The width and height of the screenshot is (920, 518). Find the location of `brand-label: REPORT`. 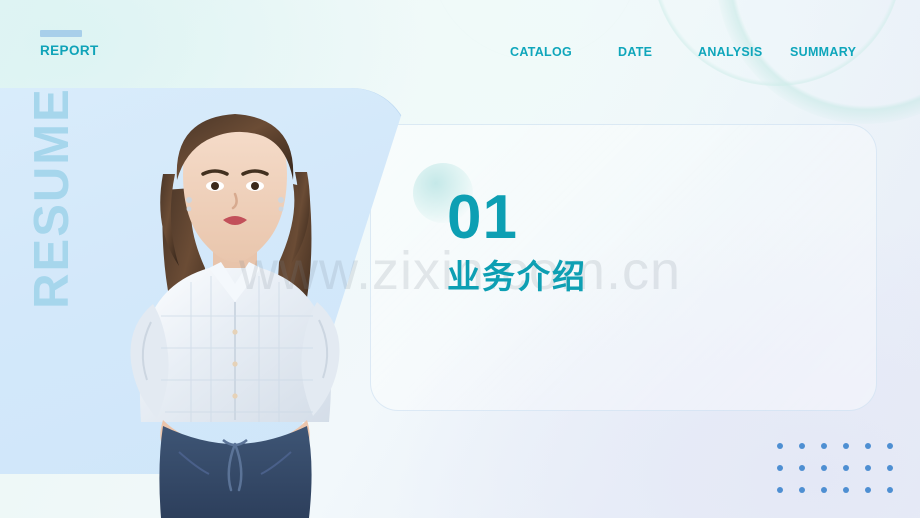

brand-label: REPORT is located at coordinates (69, 50).